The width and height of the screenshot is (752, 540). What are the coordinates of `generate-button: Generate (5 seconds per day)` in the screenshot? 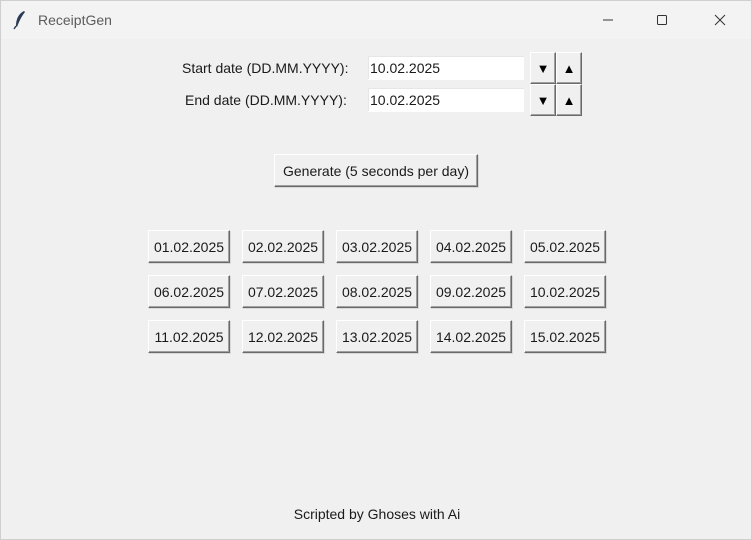 It's located at (376, 170).